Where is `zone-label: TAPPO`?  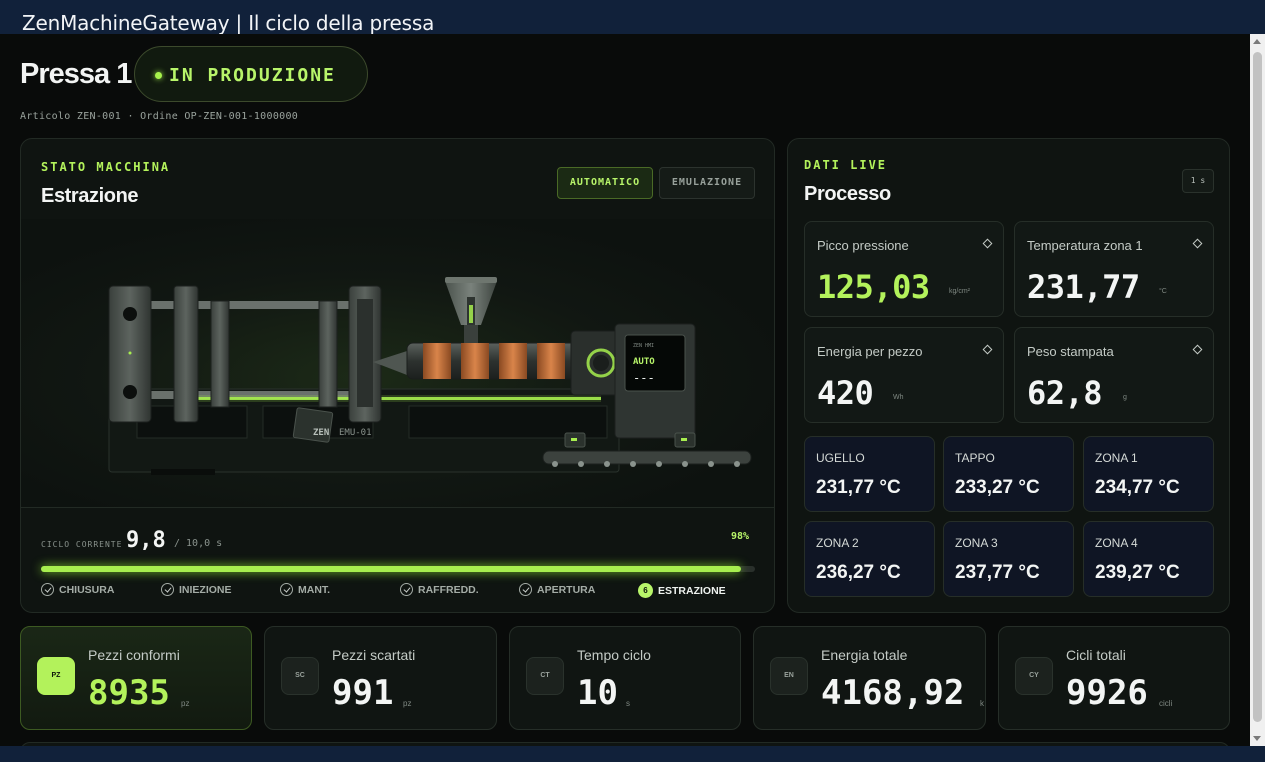
zone-label: TAPPO is located at coordinates (975, 458).